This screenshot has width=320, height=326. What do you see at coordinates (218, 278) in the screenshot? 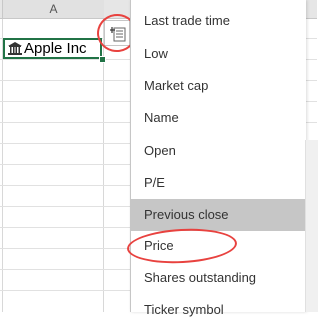
I see `menu-item-shares-outstanding: Shares outstanding` at bounding box center [218, 278].